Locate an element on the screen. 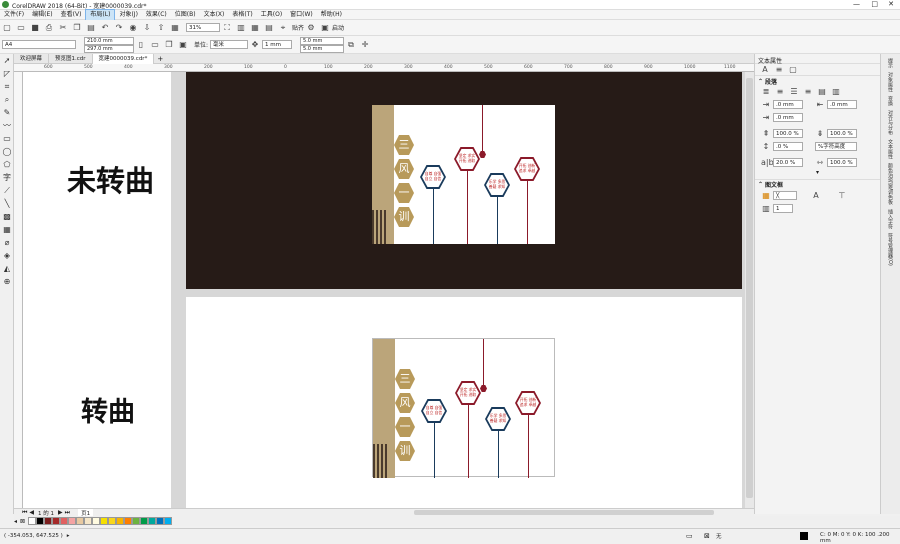 This screenshot has height=544, width=900. menu-item-11: 帮助(H) is located at coordinates (331, 15).